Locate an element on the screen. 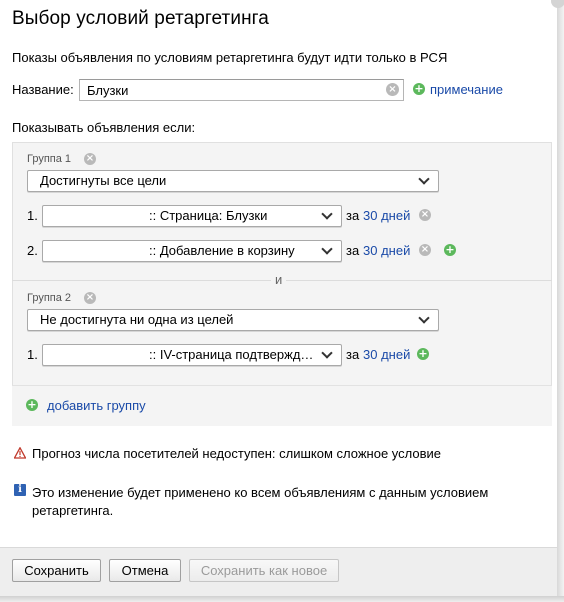  group-1-mode-select: Достигнуты все цели is located at coordinates (233, 181).